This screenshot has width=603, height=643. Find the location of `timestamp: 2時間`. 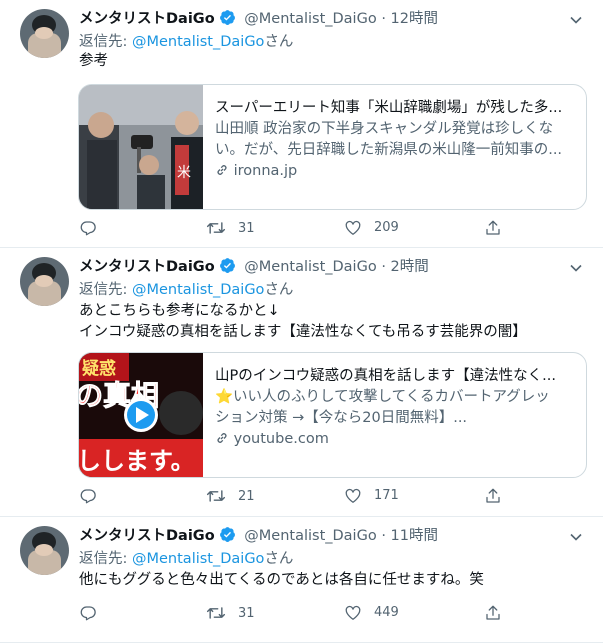

timestamp: 2時間 is located at coordinates (410, 267).